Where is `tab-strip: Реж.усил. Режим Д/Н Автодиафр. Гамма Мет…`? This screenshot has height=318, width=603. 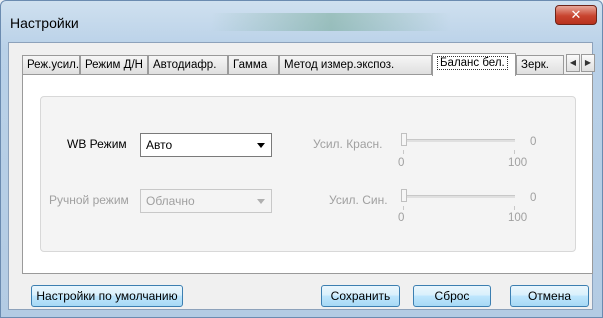
tab-strip: Реж.усил. Режим Д/Н Автодиафр. Гамма Мет… is located at coordinates (307, 64).